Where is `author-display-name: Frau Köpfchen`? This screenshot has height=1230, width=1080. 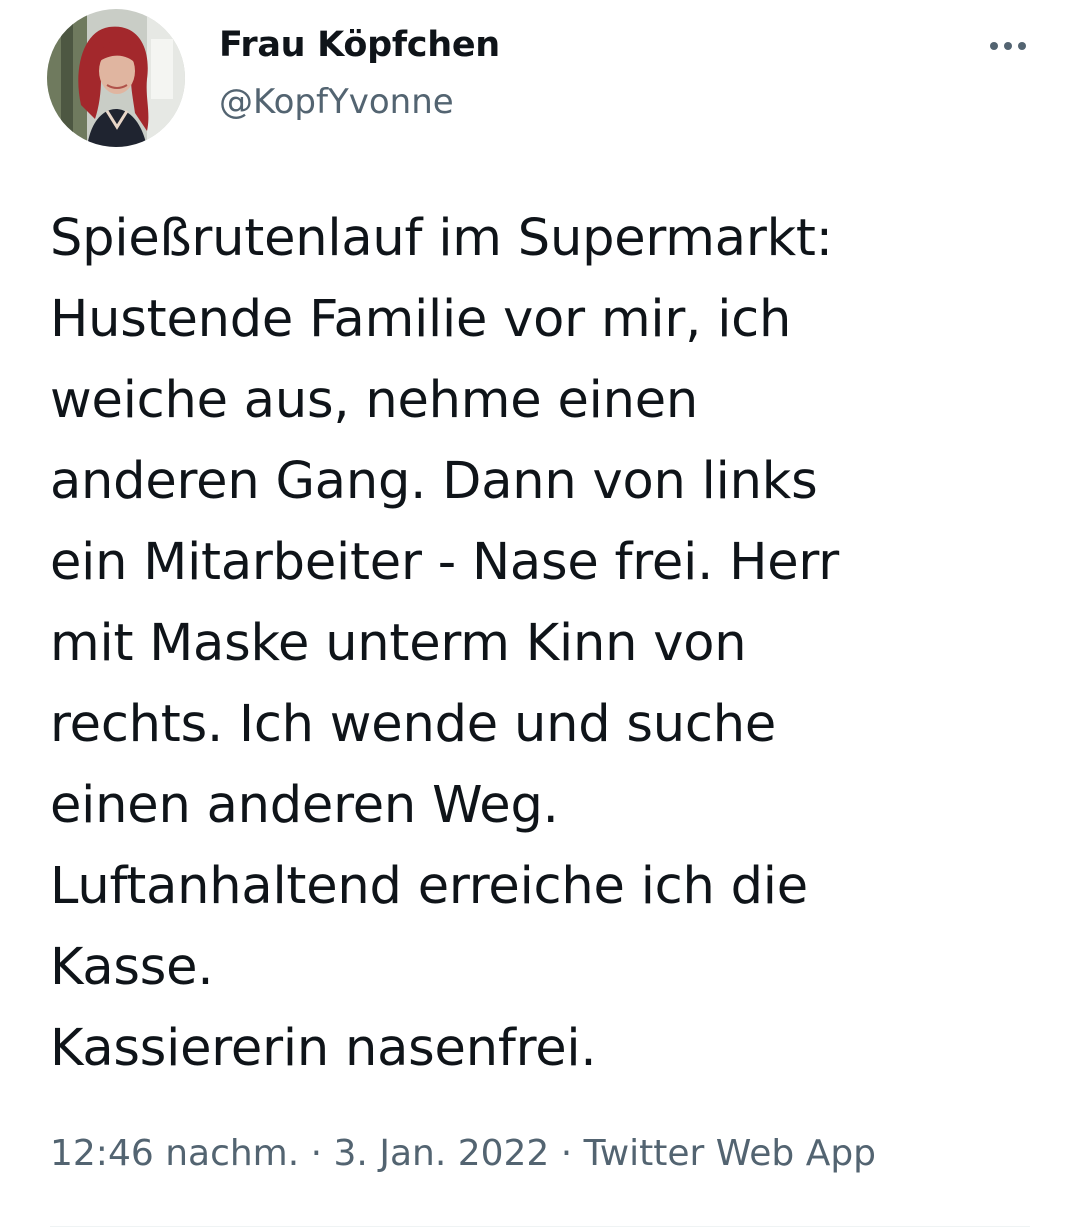
author-display-name: Frau Köpfchen is located at coordinates (359, 45).